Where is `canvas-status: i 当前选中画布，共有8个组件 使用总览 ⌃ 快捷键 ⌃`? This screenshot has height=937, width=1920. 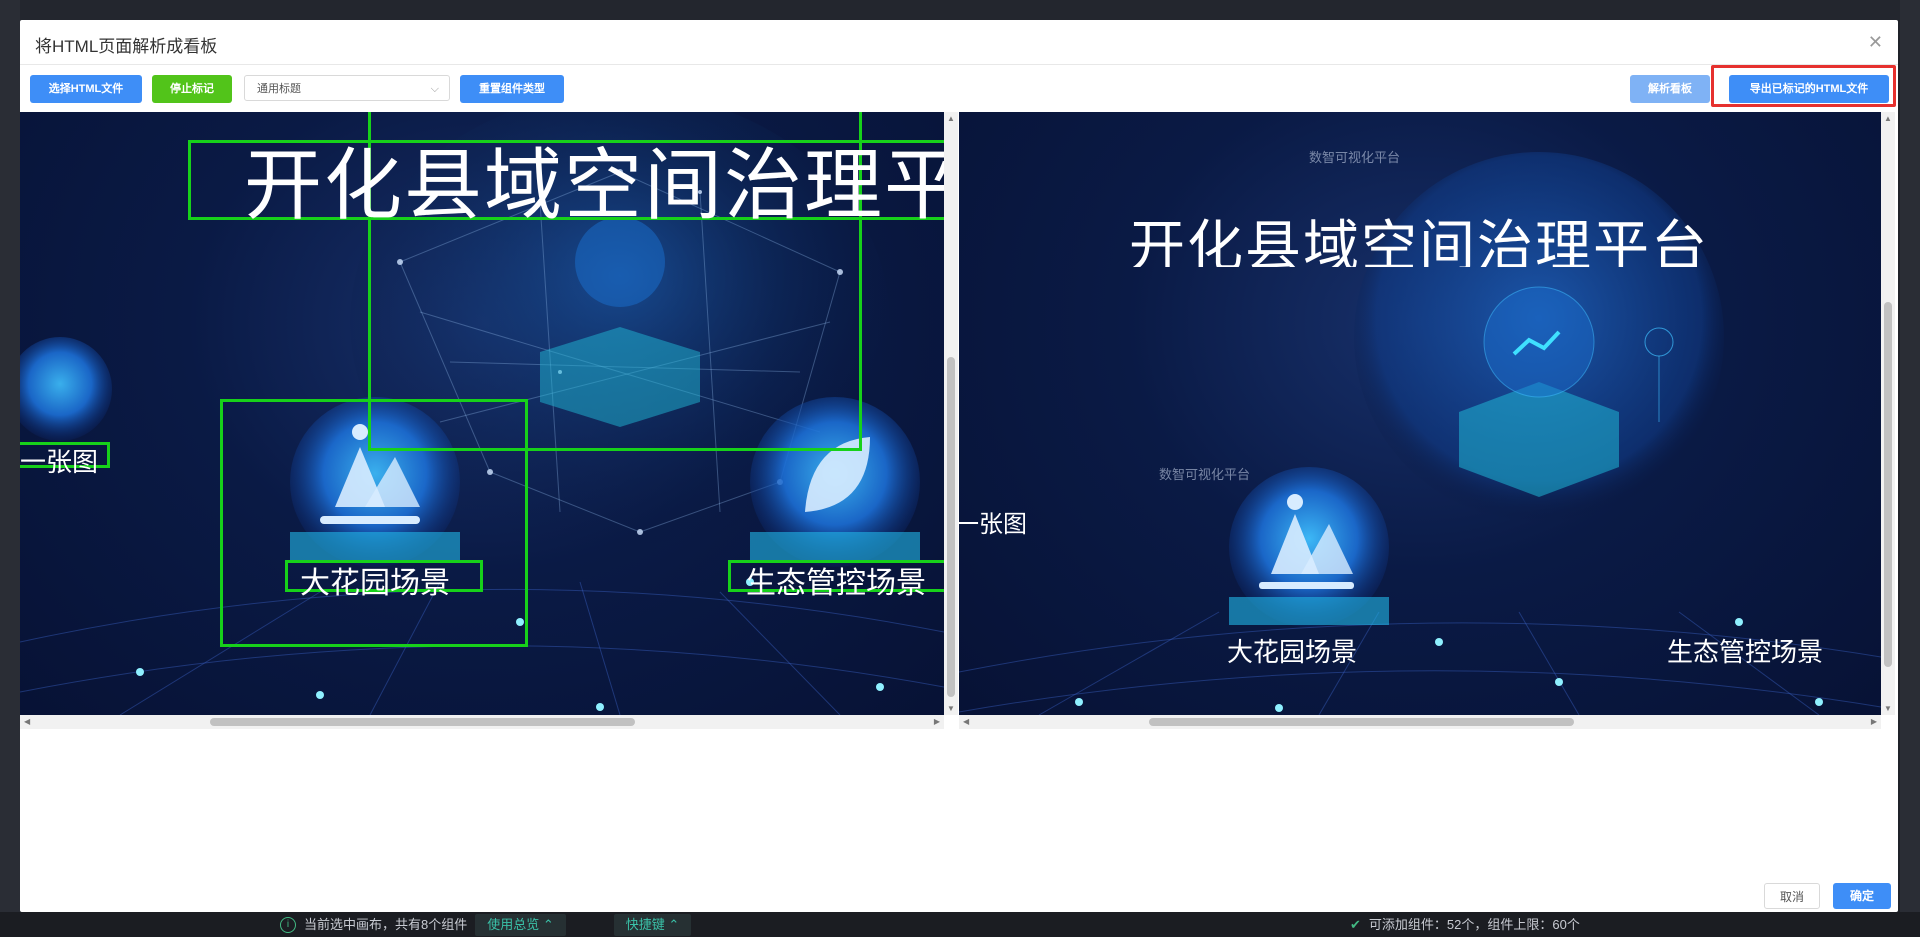 canvas-status: i 当前选中画布，共有8个组件 使用总览 ⌃ 快捷键 ⌃ is located at coordinates (486, 924).